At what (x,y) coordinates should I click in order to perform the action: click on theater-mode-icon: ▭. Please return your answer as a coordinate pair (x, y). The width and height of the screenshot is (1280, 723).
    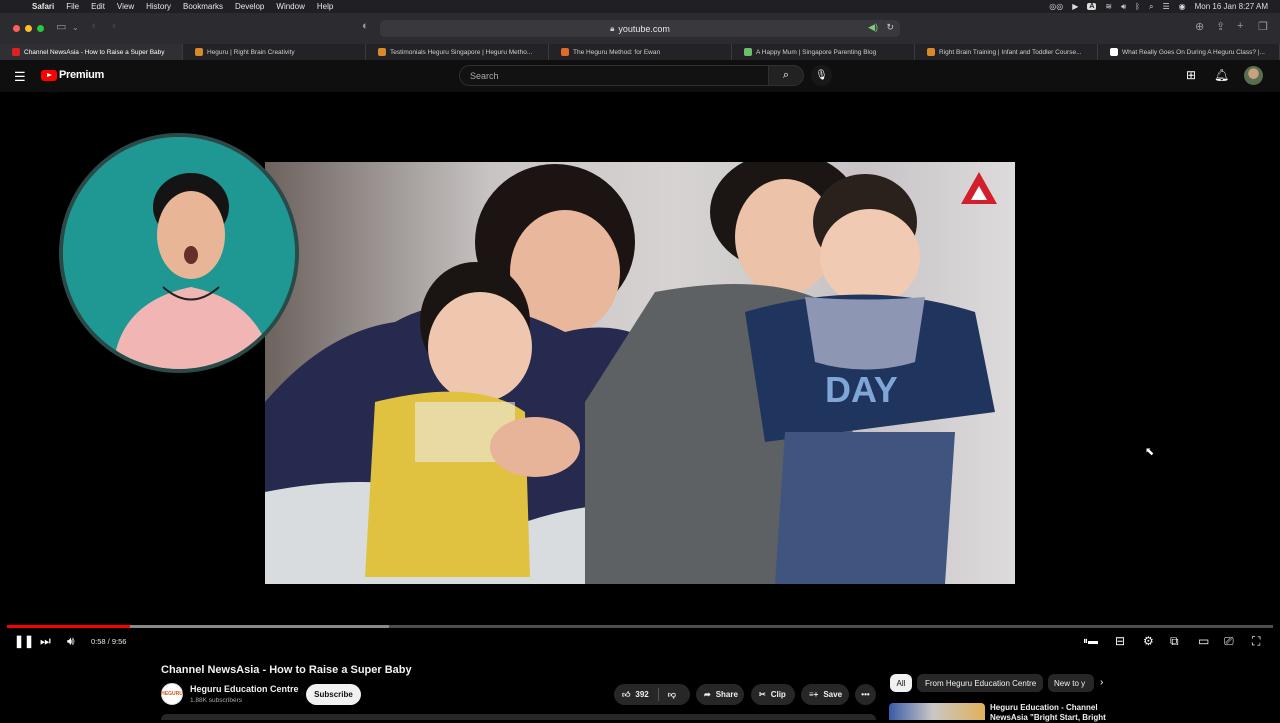
    Looking at the image, I should click on (1203, 641).